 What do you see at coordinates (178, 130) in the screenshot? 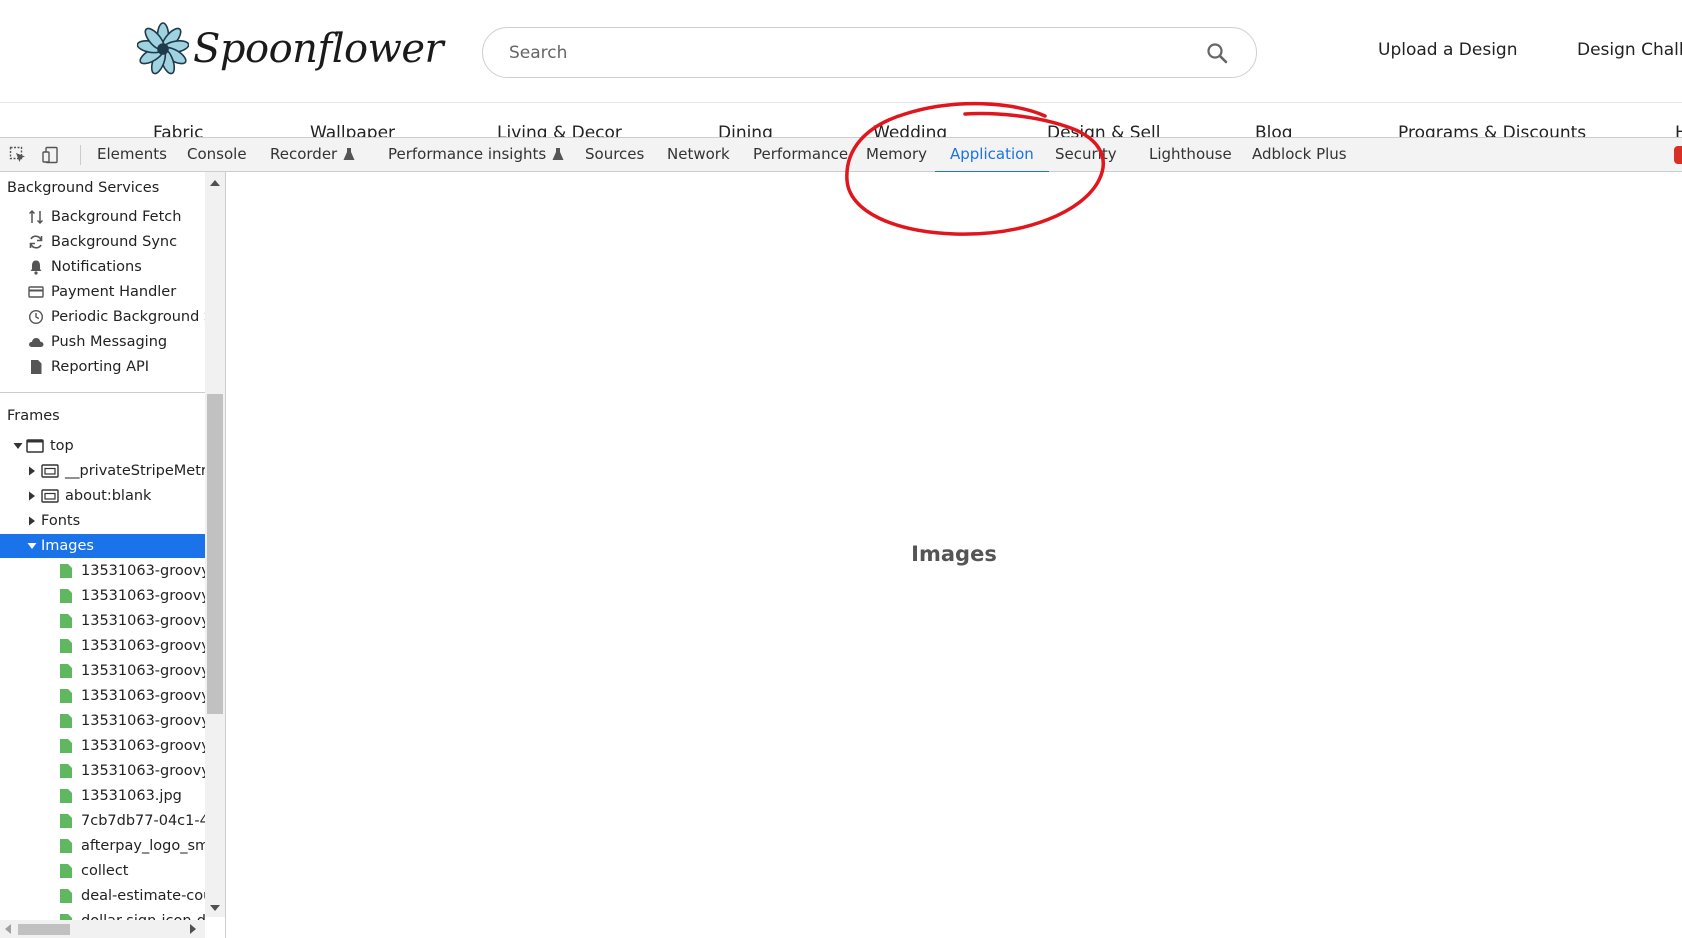
I see `nav-fabric: Fabric` at bounding box center [178, 130].